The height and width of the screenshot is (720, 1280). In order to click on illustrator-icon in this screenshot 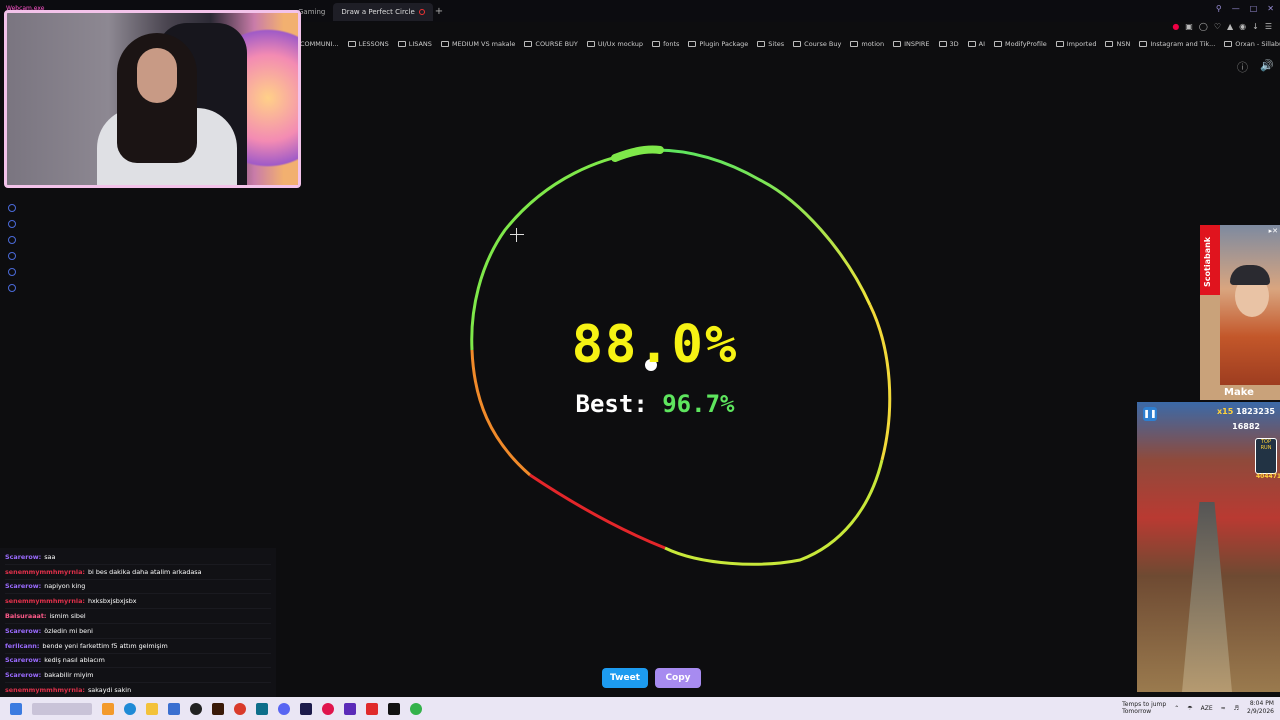, I will do `click(218, 708)`.